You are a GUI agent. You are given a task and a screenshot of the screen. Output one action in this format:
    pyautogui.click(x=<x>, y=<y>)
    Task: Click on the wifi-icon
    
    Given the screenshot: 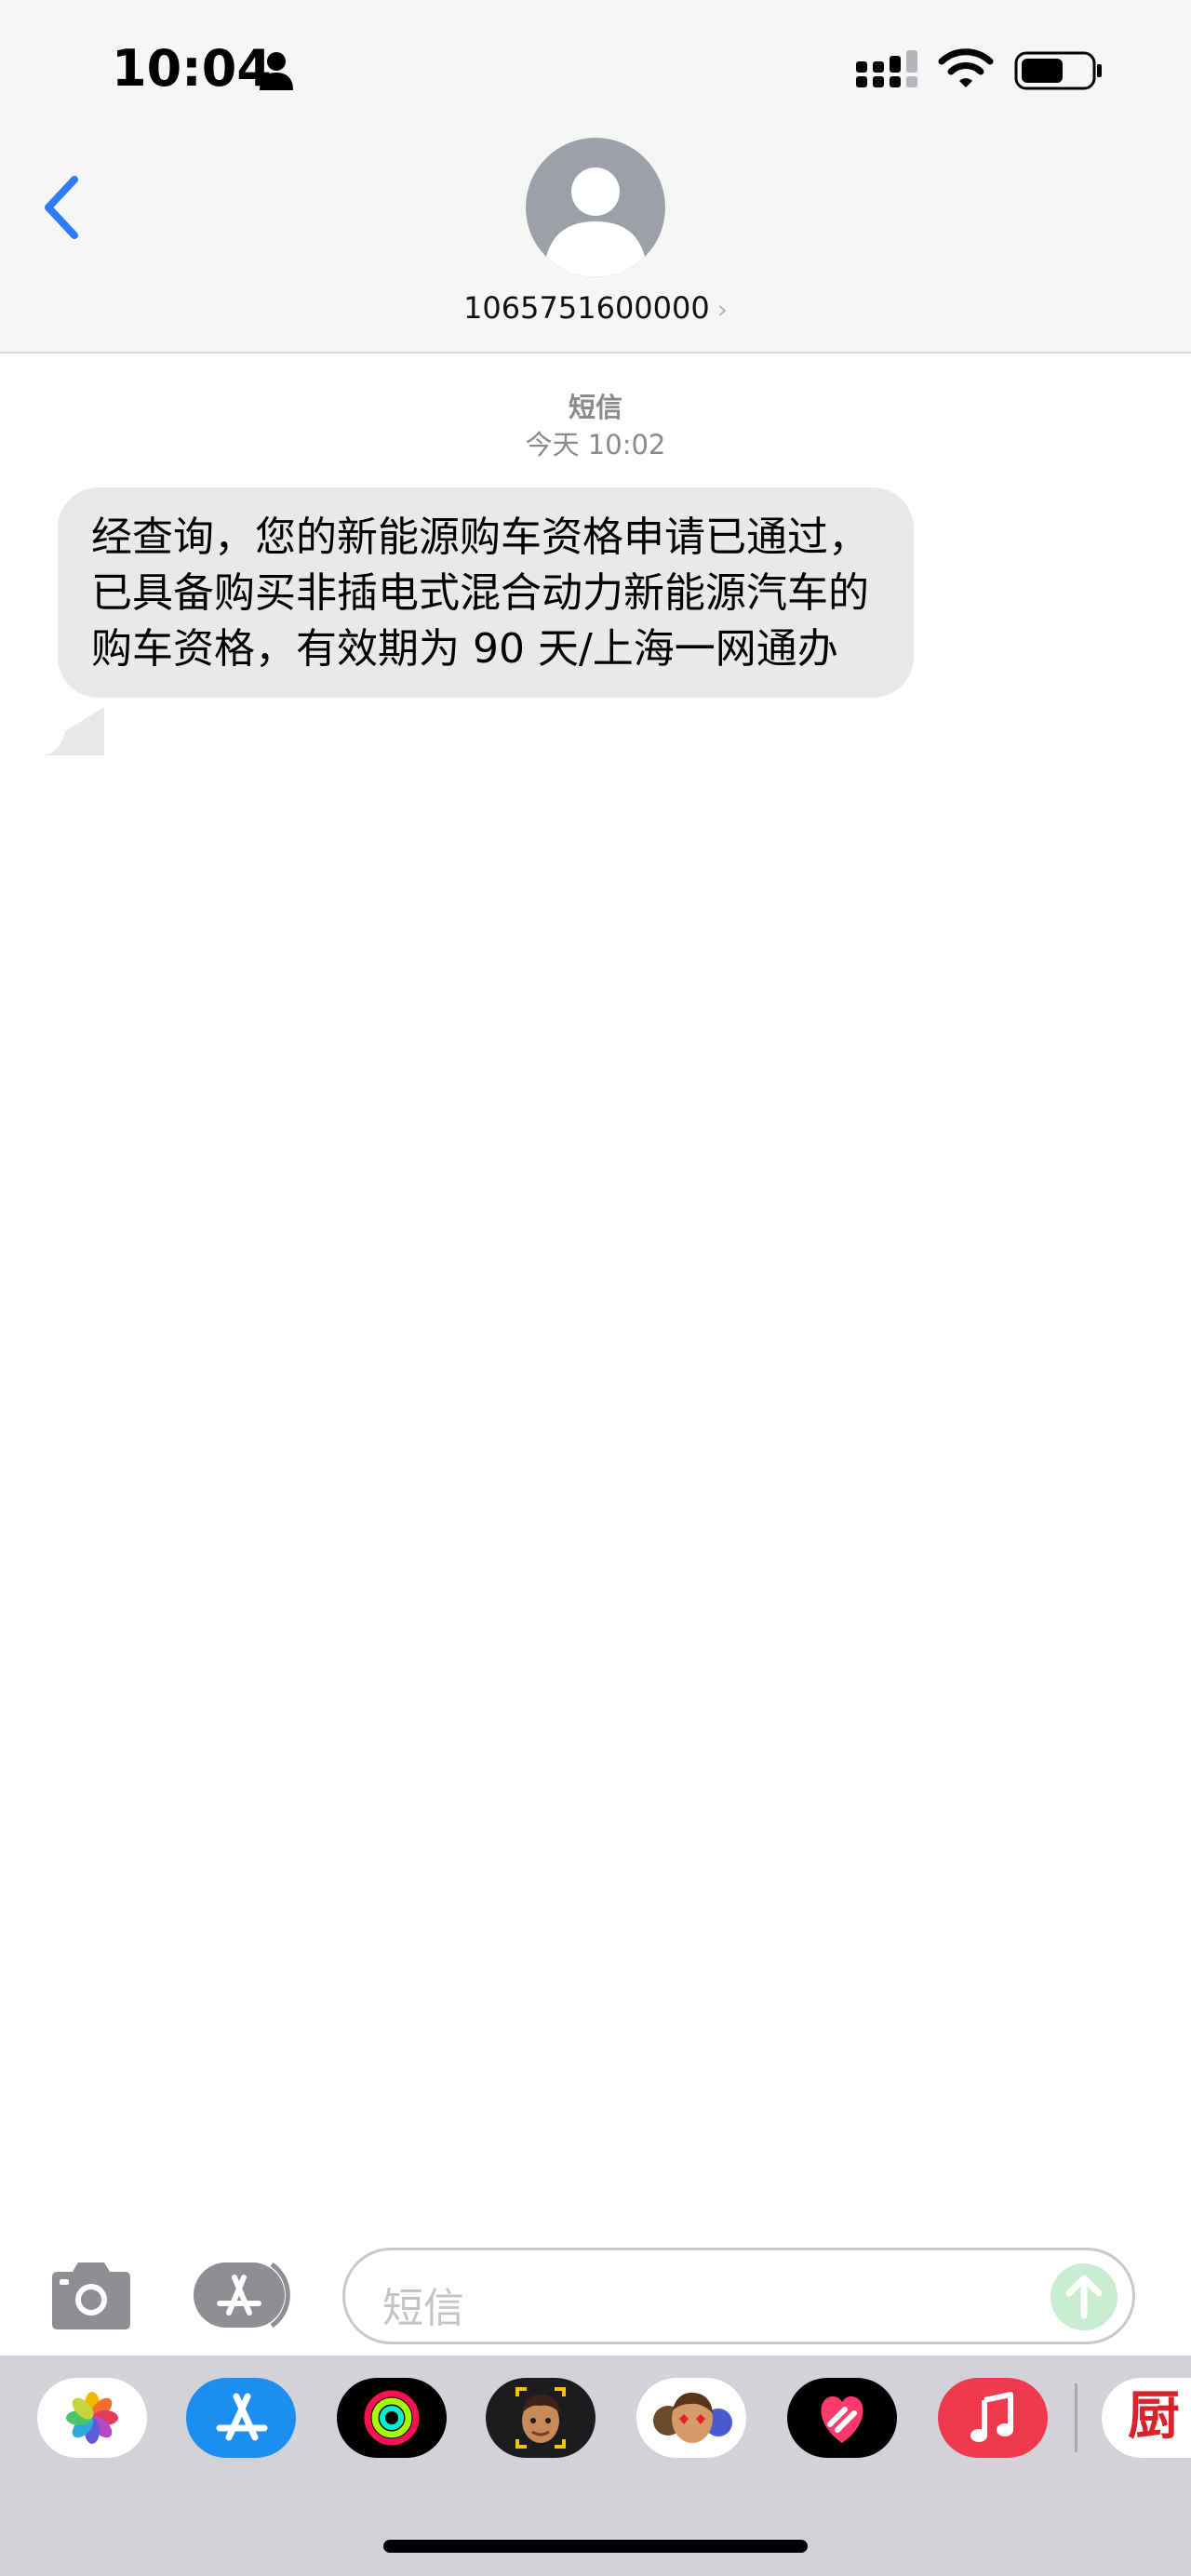 What is the action you would take?
    pyautogui.click(x=966, y=67)
    